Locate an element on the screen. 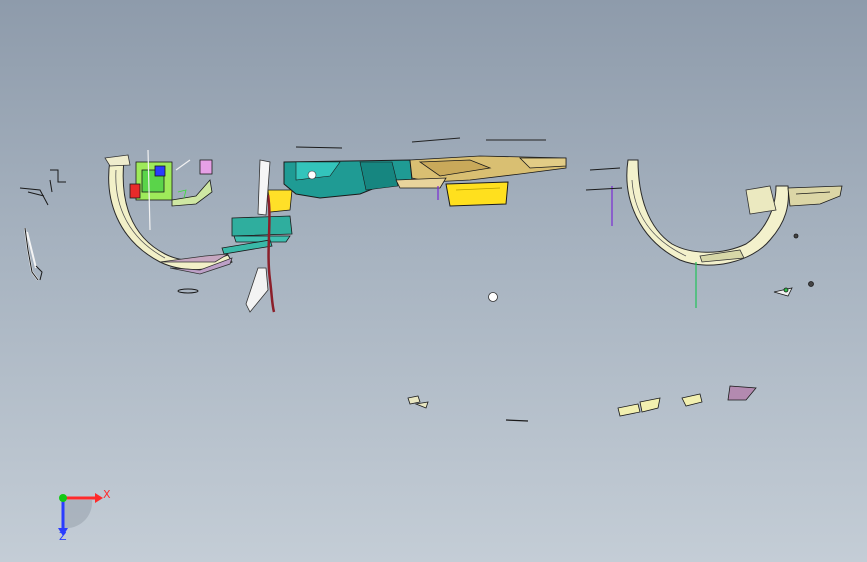 Image resolution: width=867 pixels, height=562 pixels. lower-clips is located at coordinates (582, 403).